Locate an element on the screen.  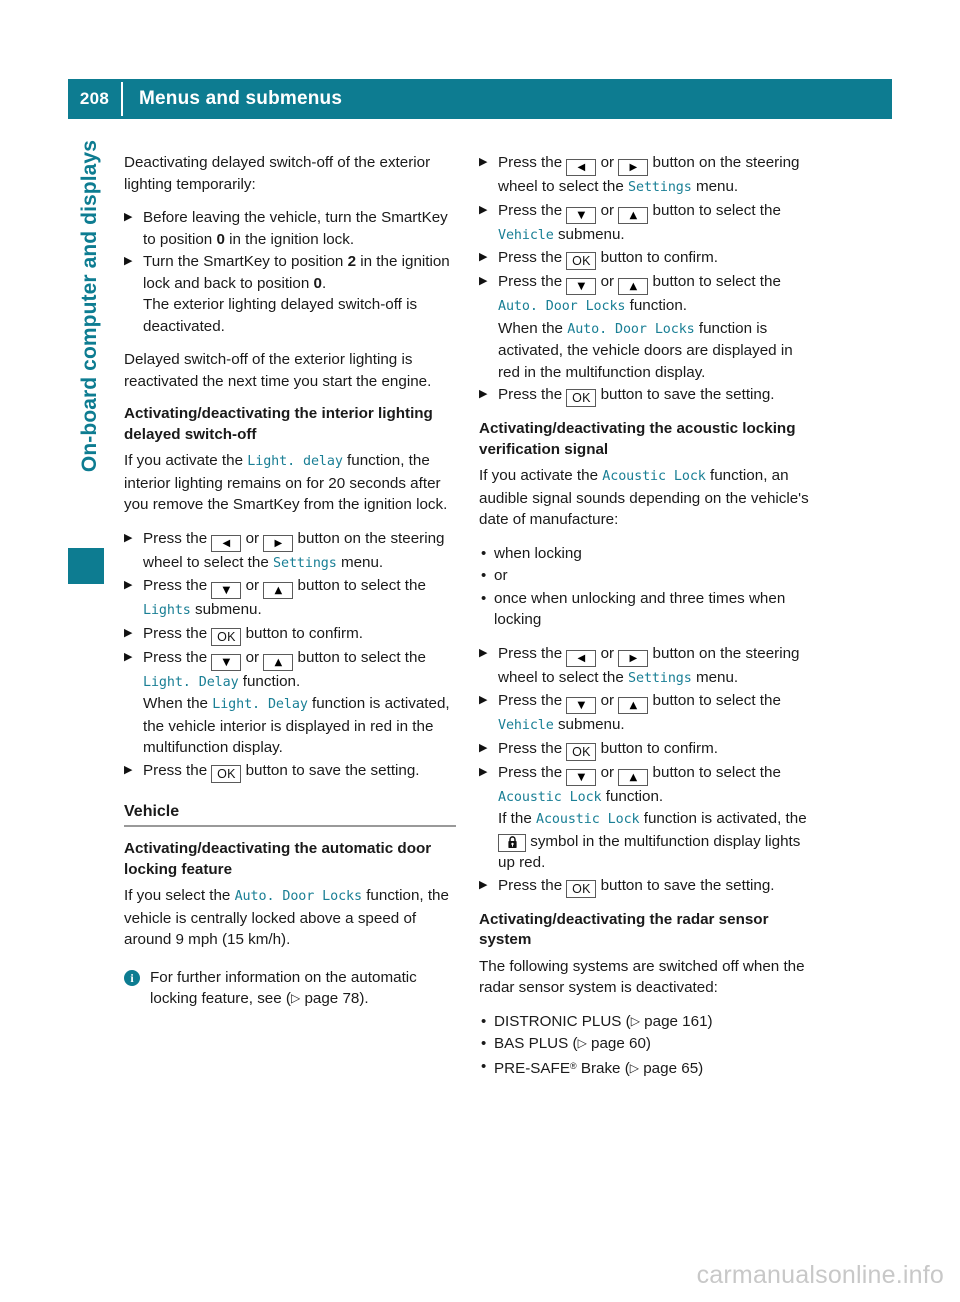
function-name-light-delay-ref: Light. Delay is located at coordinates (260, 704).